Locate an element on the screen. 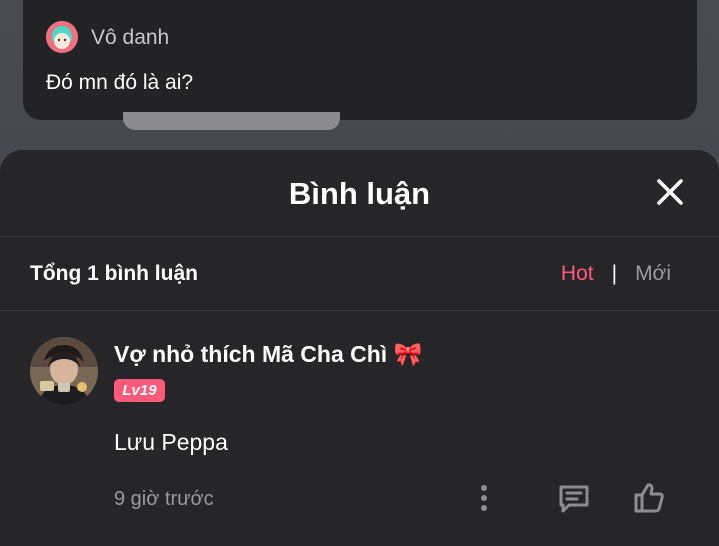  comments-toolbar: Tổng 1 bình luận Hot | Mới is located at coordinates (359, 274).